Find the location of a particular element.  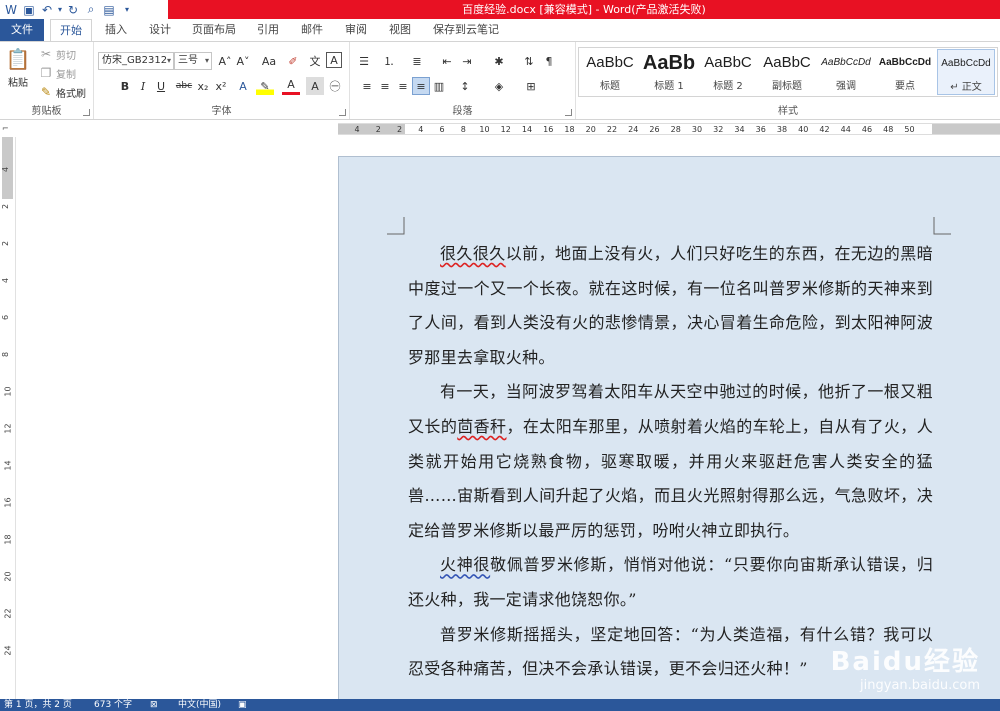

vertical-ruler: 4 2 2 4 6 8 10 12 14 16 18 20 22 24 is located at coordinates (8, 418).